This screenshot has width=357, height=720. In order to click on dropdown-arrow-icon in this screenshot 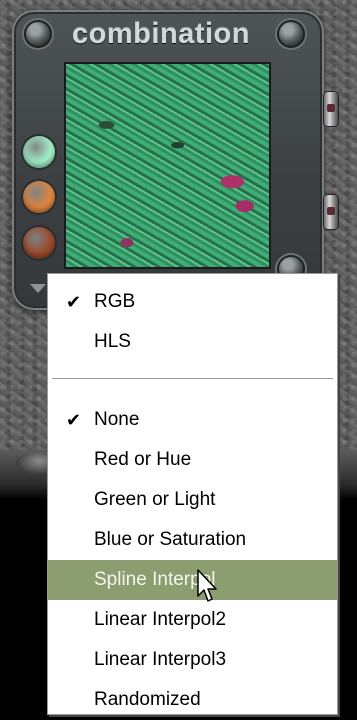, I will do `click(38, 288)`.